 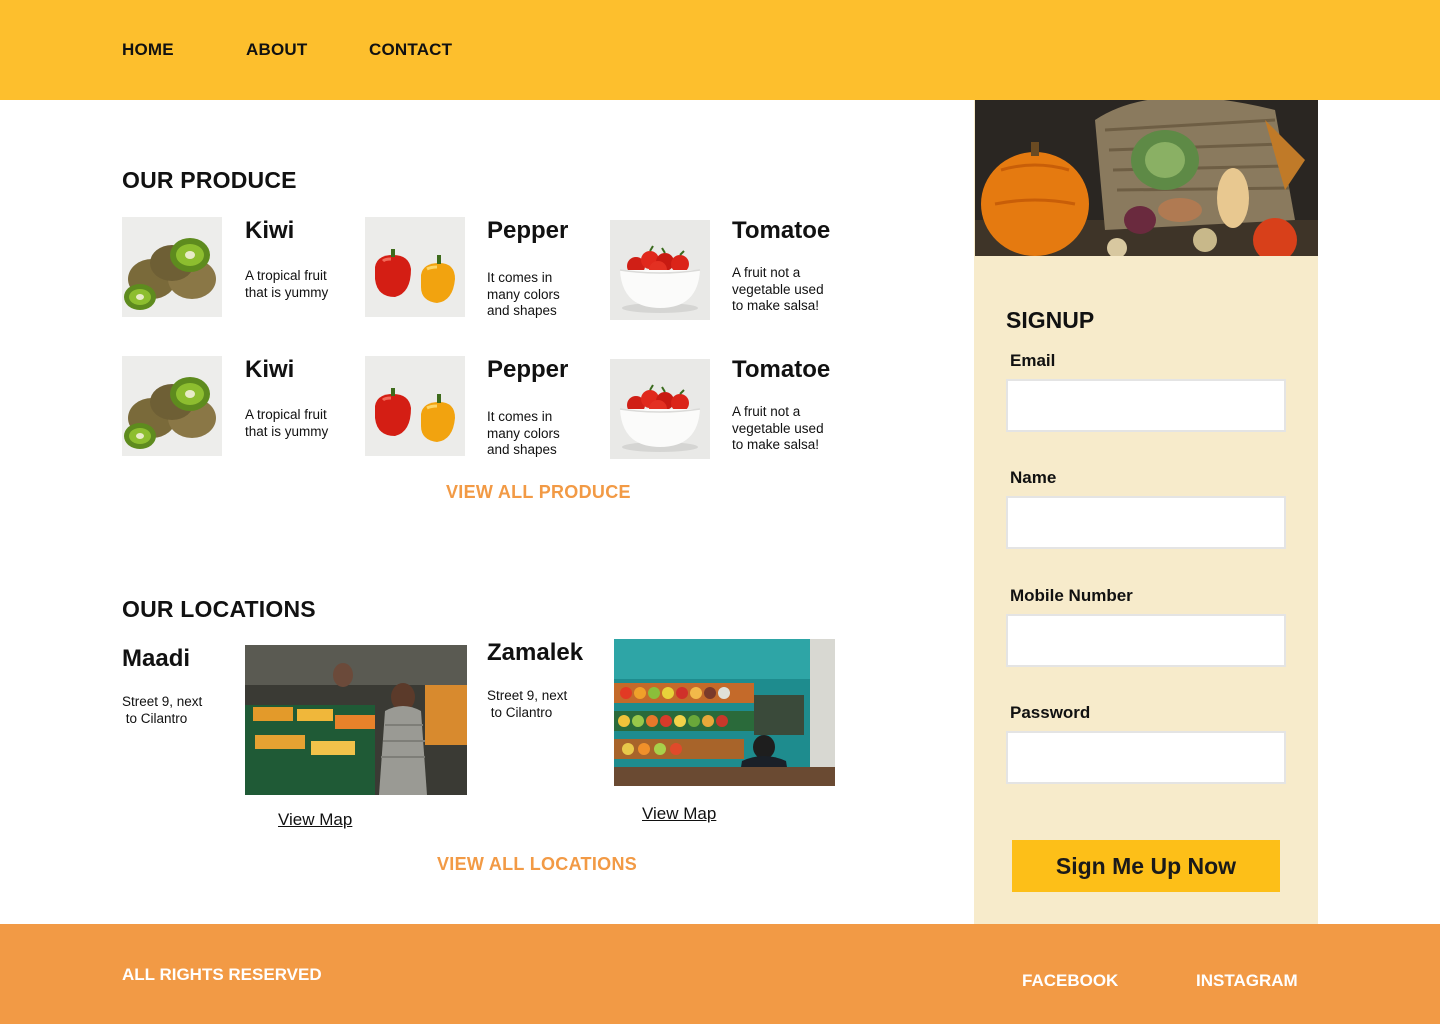 What do you see at coordinates (148, 50) in the screenshot?
I see `nav-home-link: HOME` at bounding box center [148, 50].